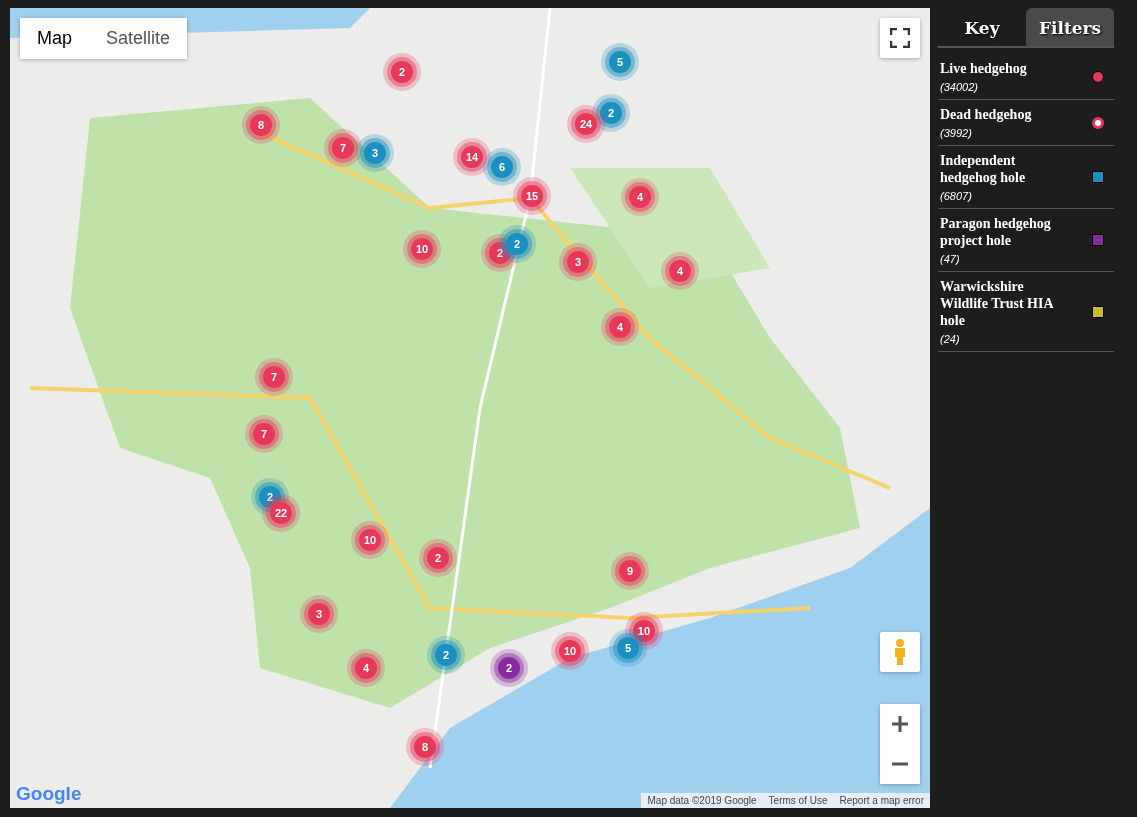 This screenshot has height=817, width=1137. Describe the element at coordinates (986, 114) in the screenshot. I see `legend-label: Dead hedgehog` at that location.